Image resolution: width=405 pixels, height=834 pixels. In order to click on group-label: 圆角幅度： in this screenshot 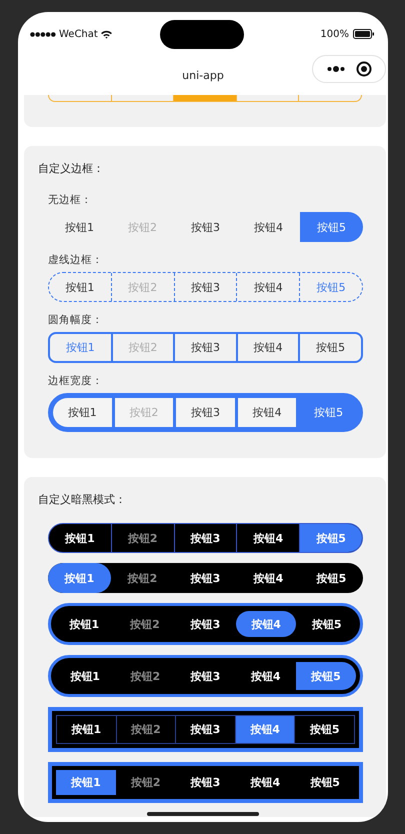, I will do `click(76, 320)`.